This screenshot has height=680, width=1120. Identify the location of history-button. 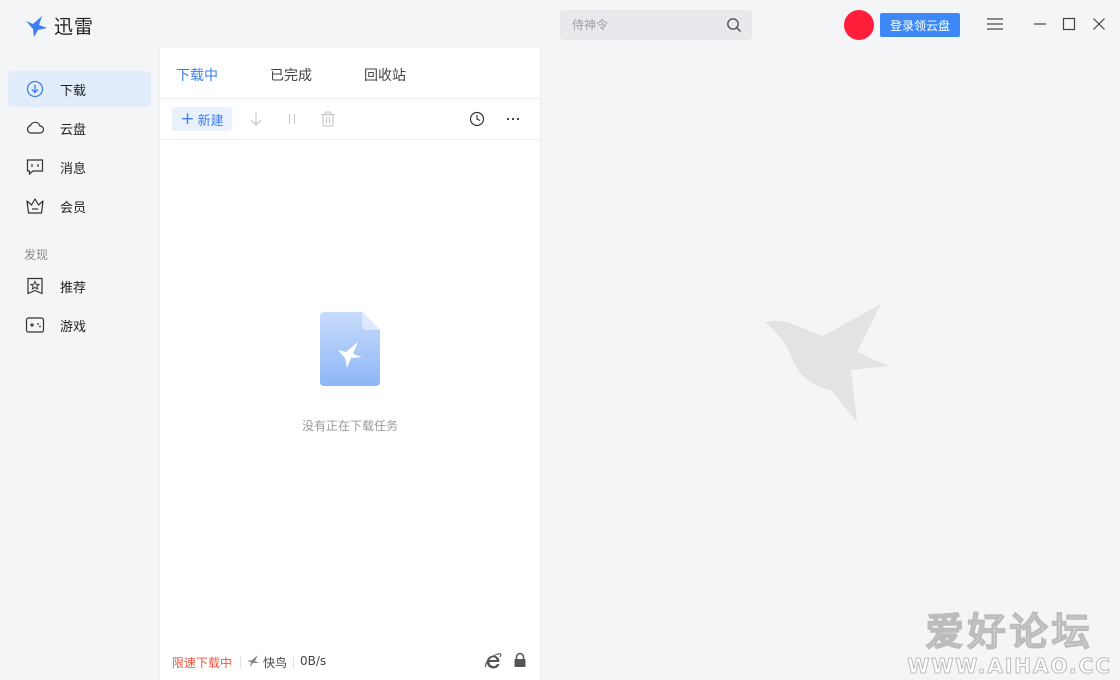
(477, 119).